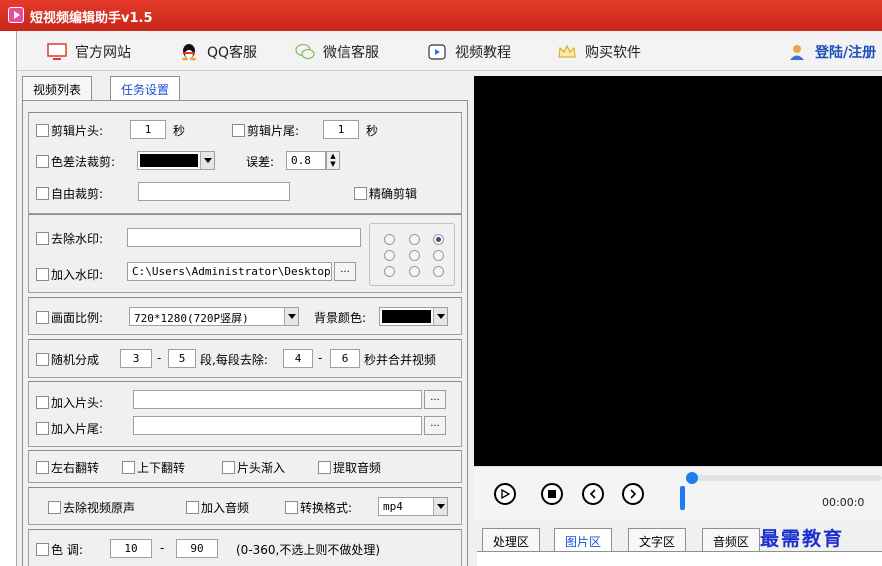 This screenshot has width=882, height=566. I want to click on stop-button, so click(552, 494).